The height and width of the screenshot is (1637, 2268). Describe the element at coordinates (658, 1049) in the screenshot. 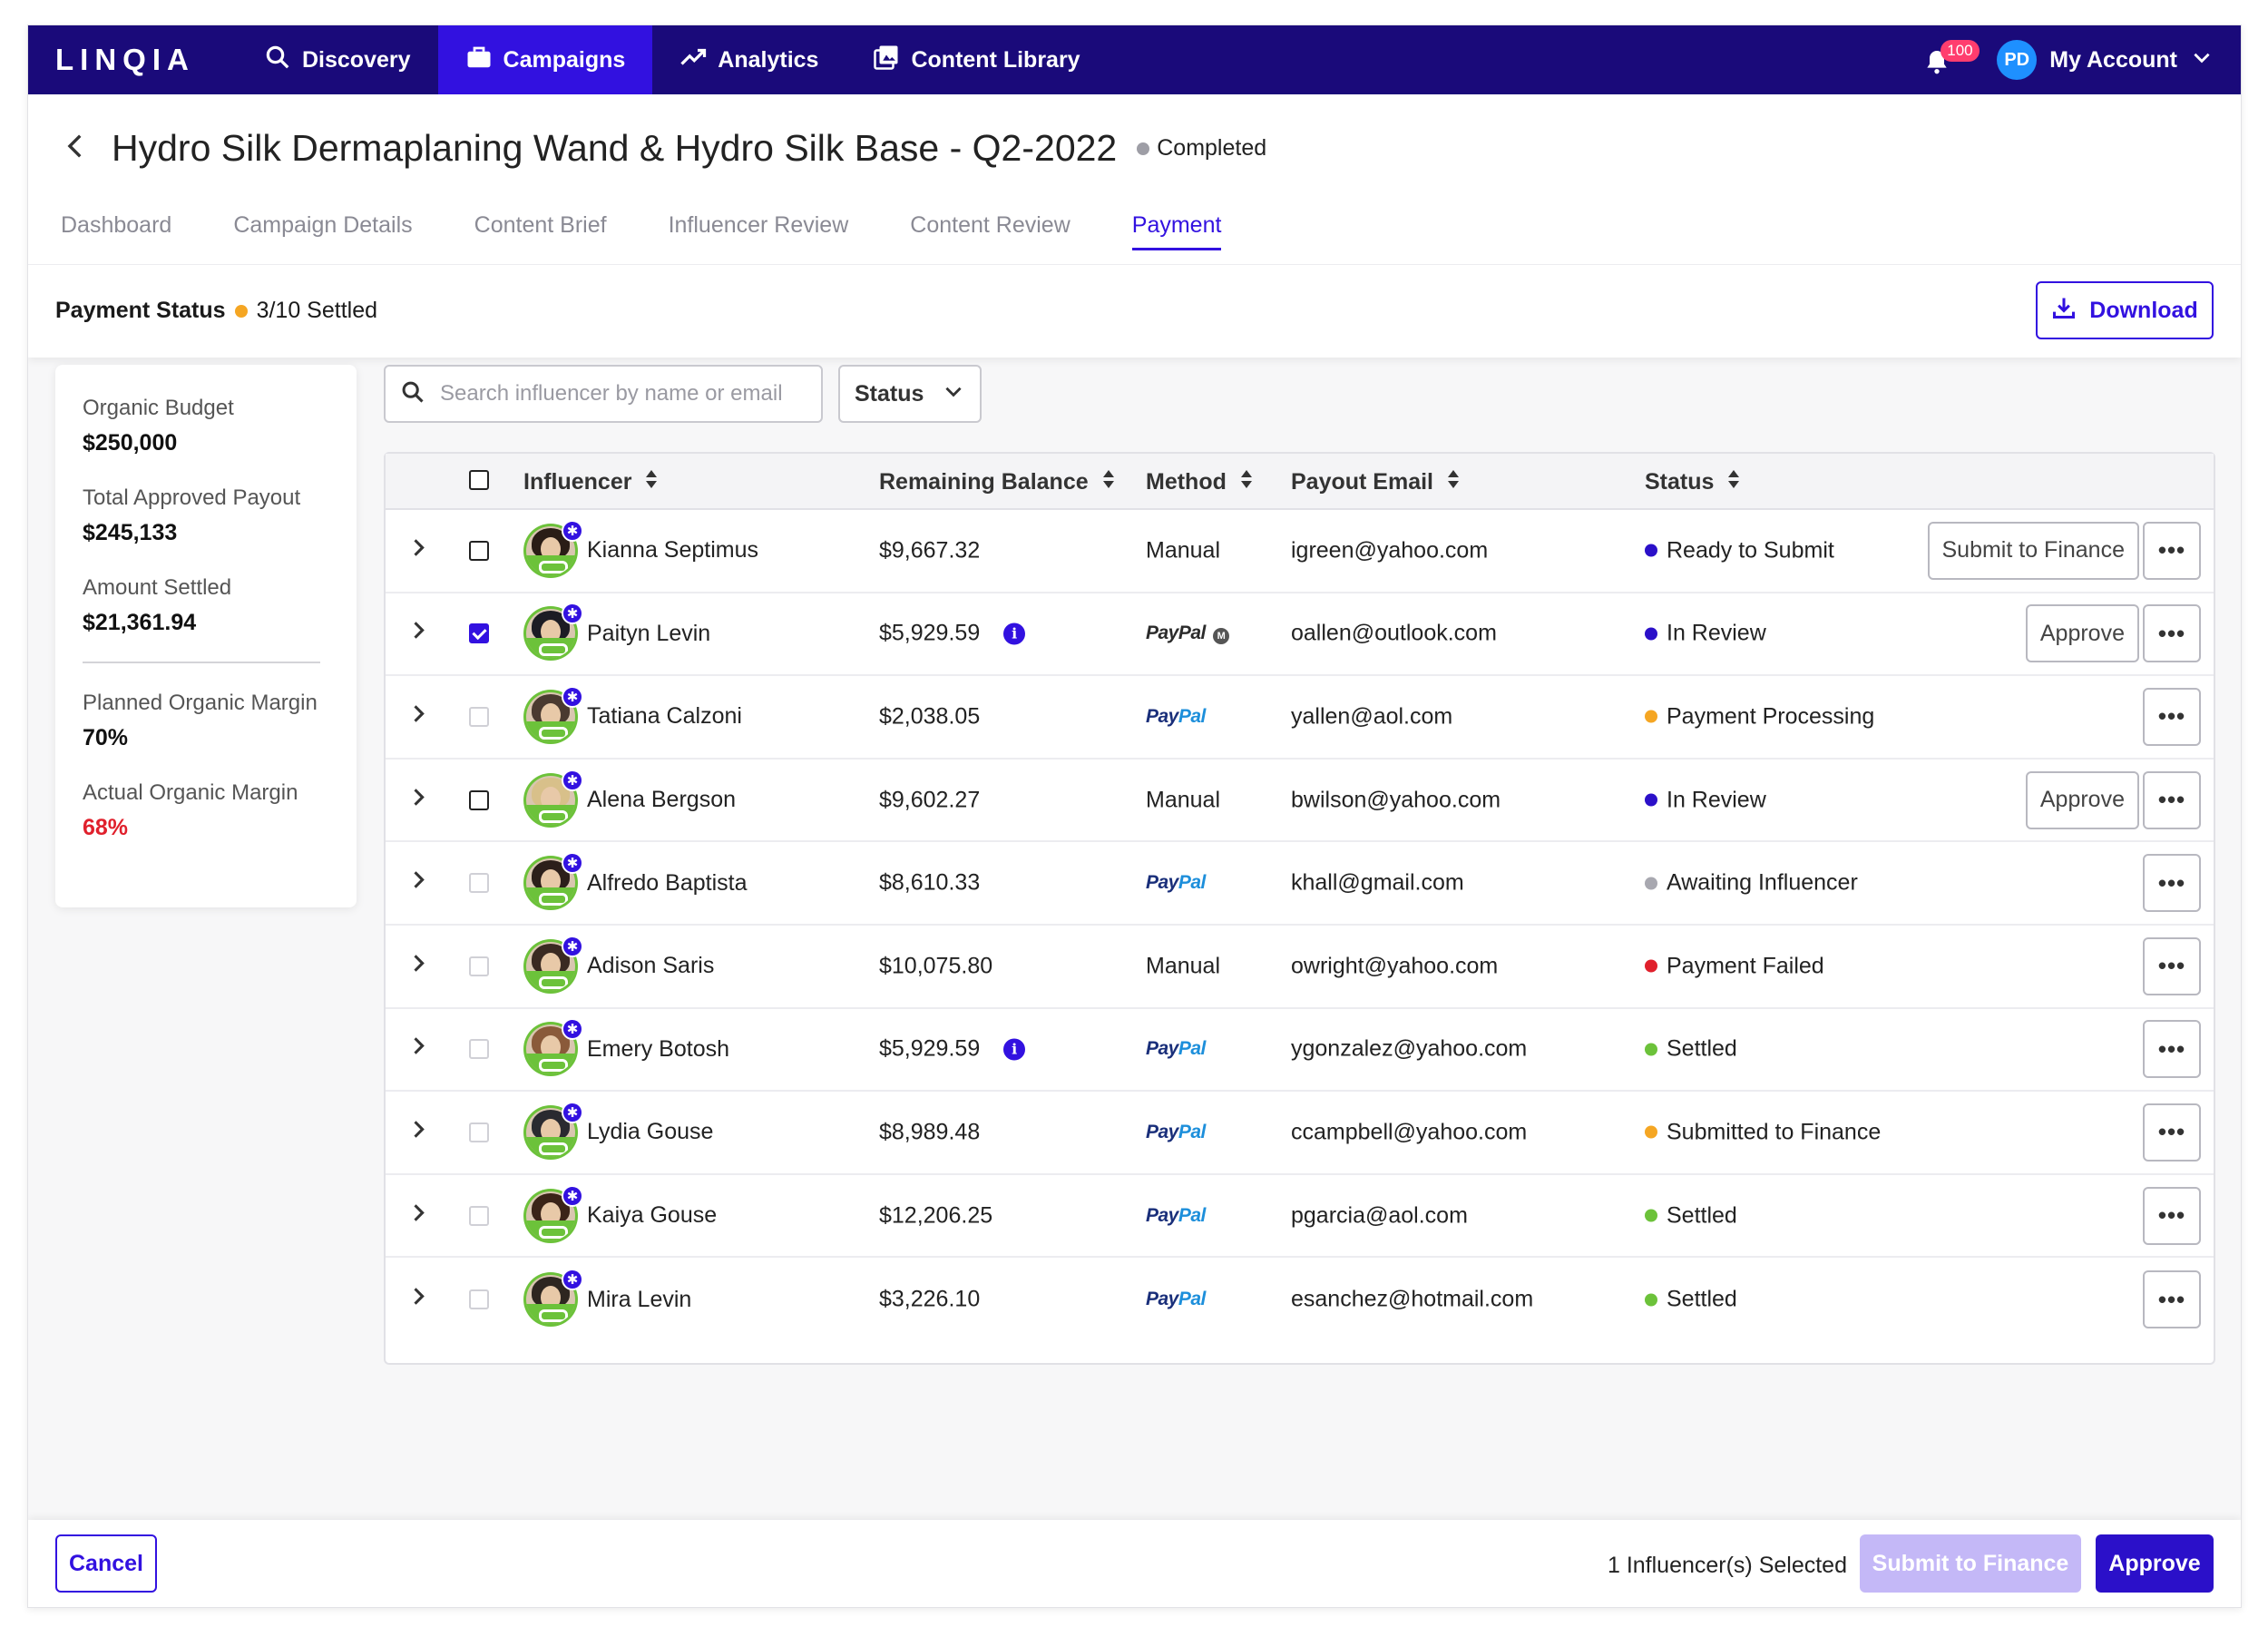

I see `influencer-name: Emery Botosh` at that location.